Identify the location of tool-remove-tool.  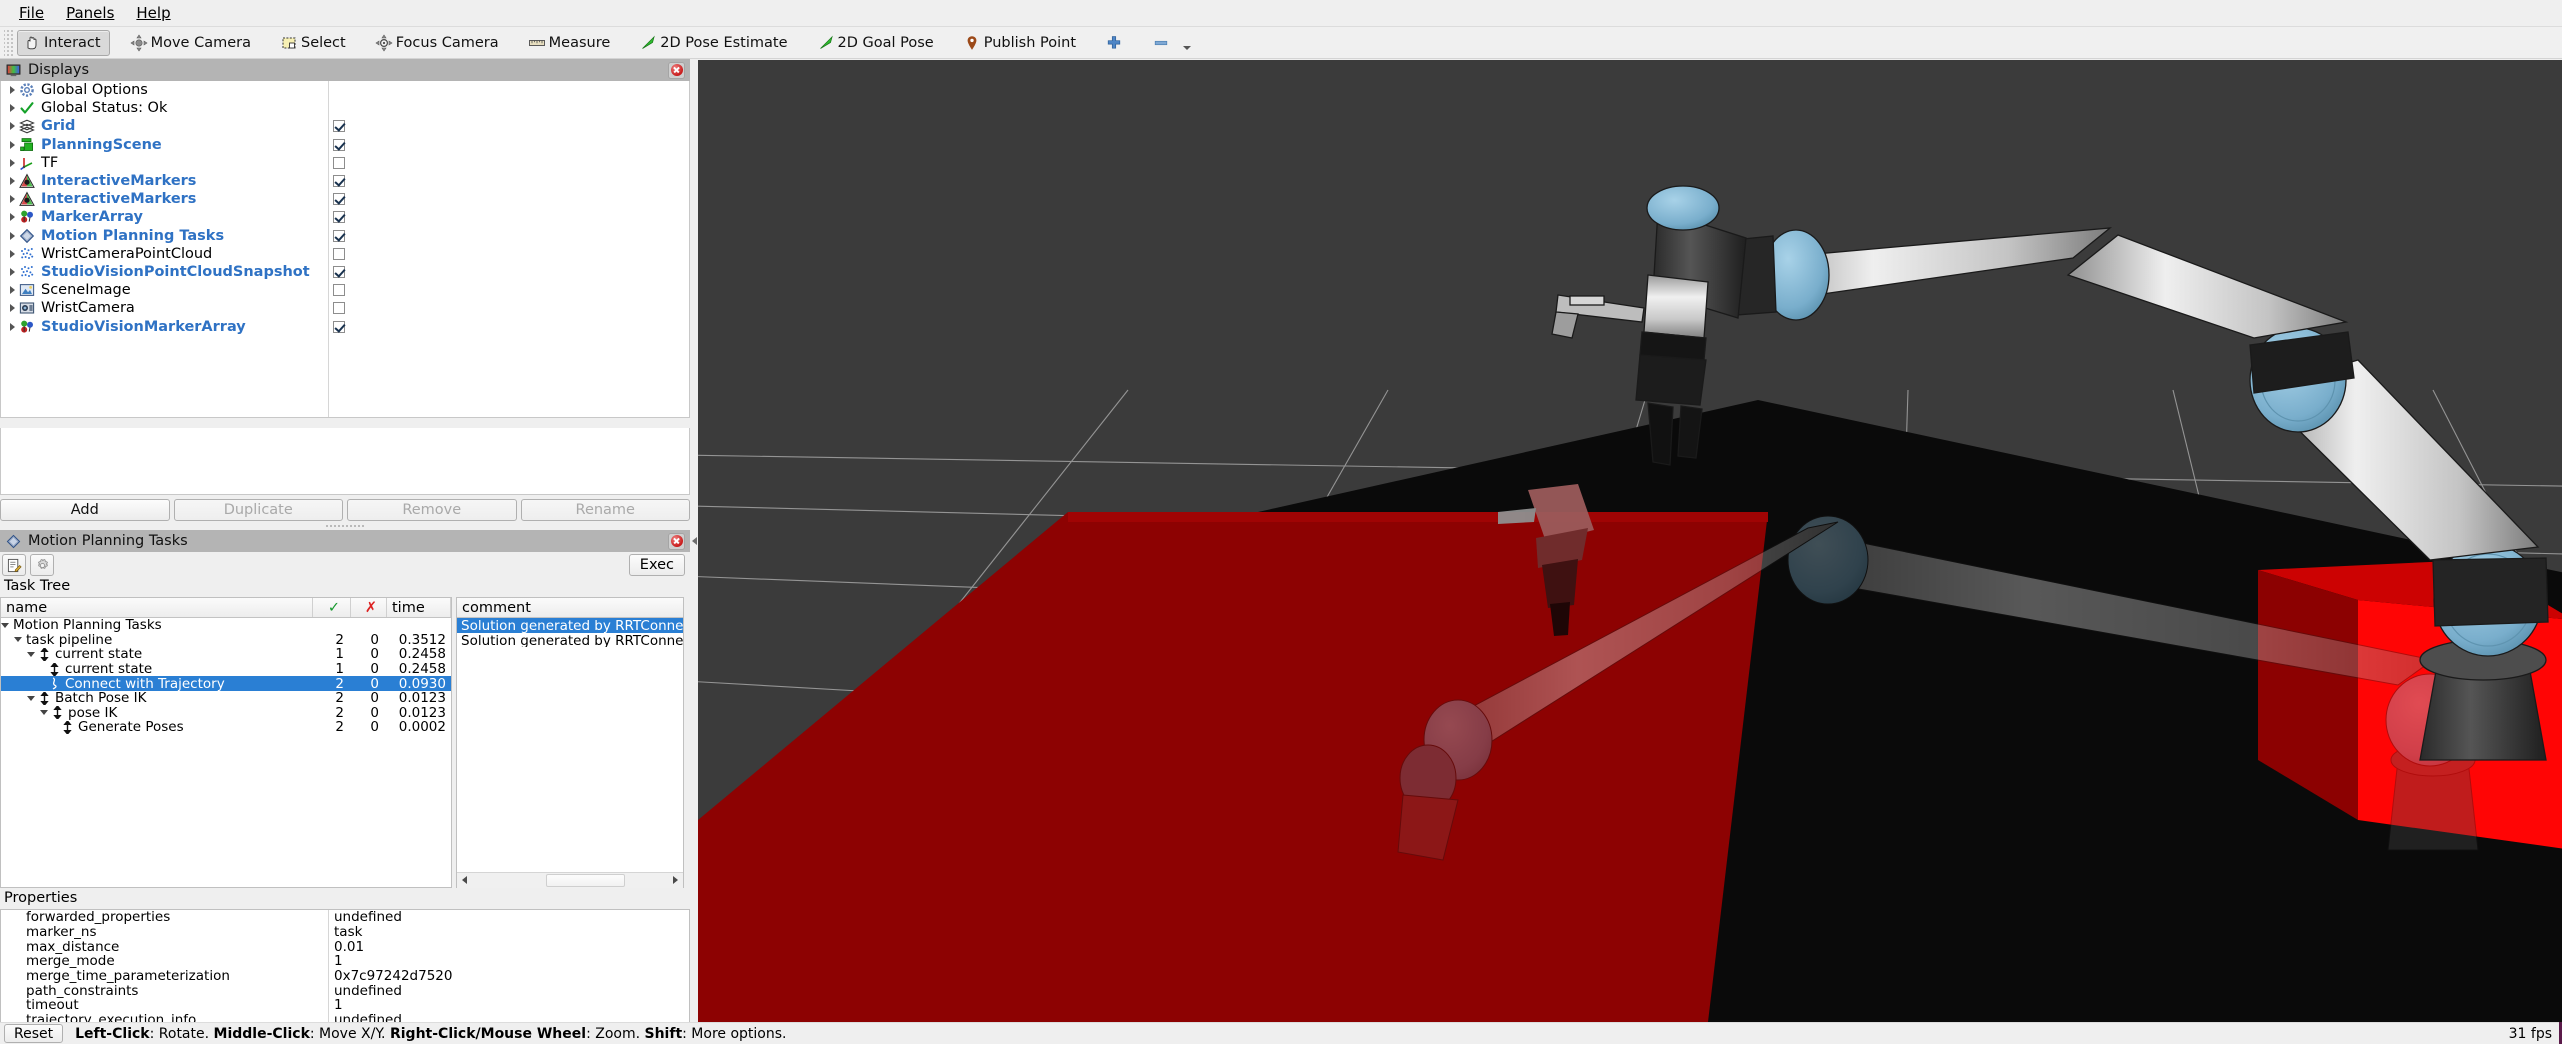
(1162, 43).